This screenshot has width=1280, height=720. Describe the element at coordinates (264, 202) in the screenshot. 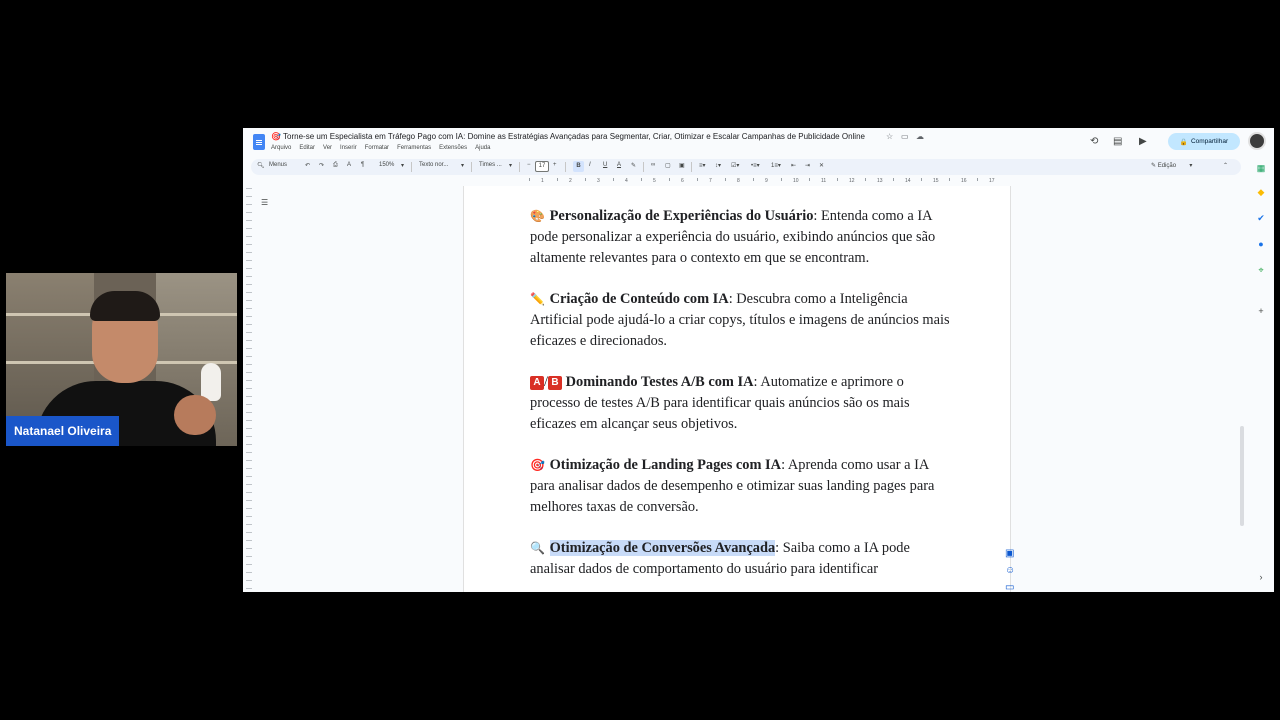

I see `document-outline-icon: ☰` at that location.